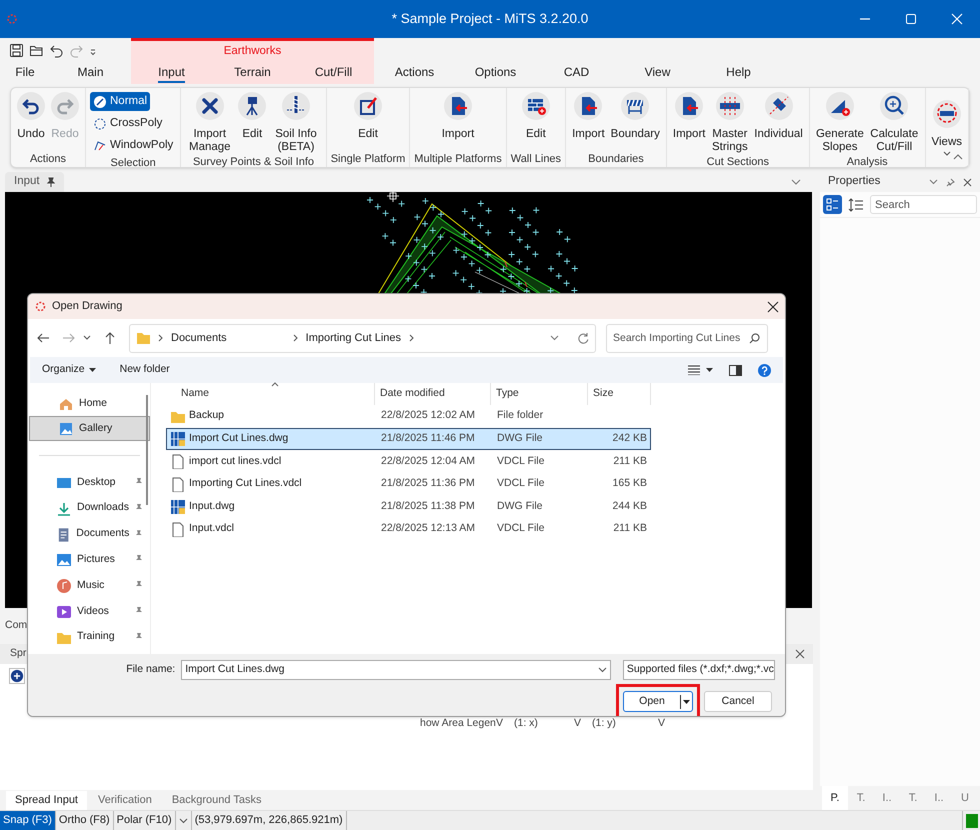 The width and height of the screenshot is (980, 830). Describe the element at coordinates (694, 370) in the screenshot. I see `view-options-icon` at that location.